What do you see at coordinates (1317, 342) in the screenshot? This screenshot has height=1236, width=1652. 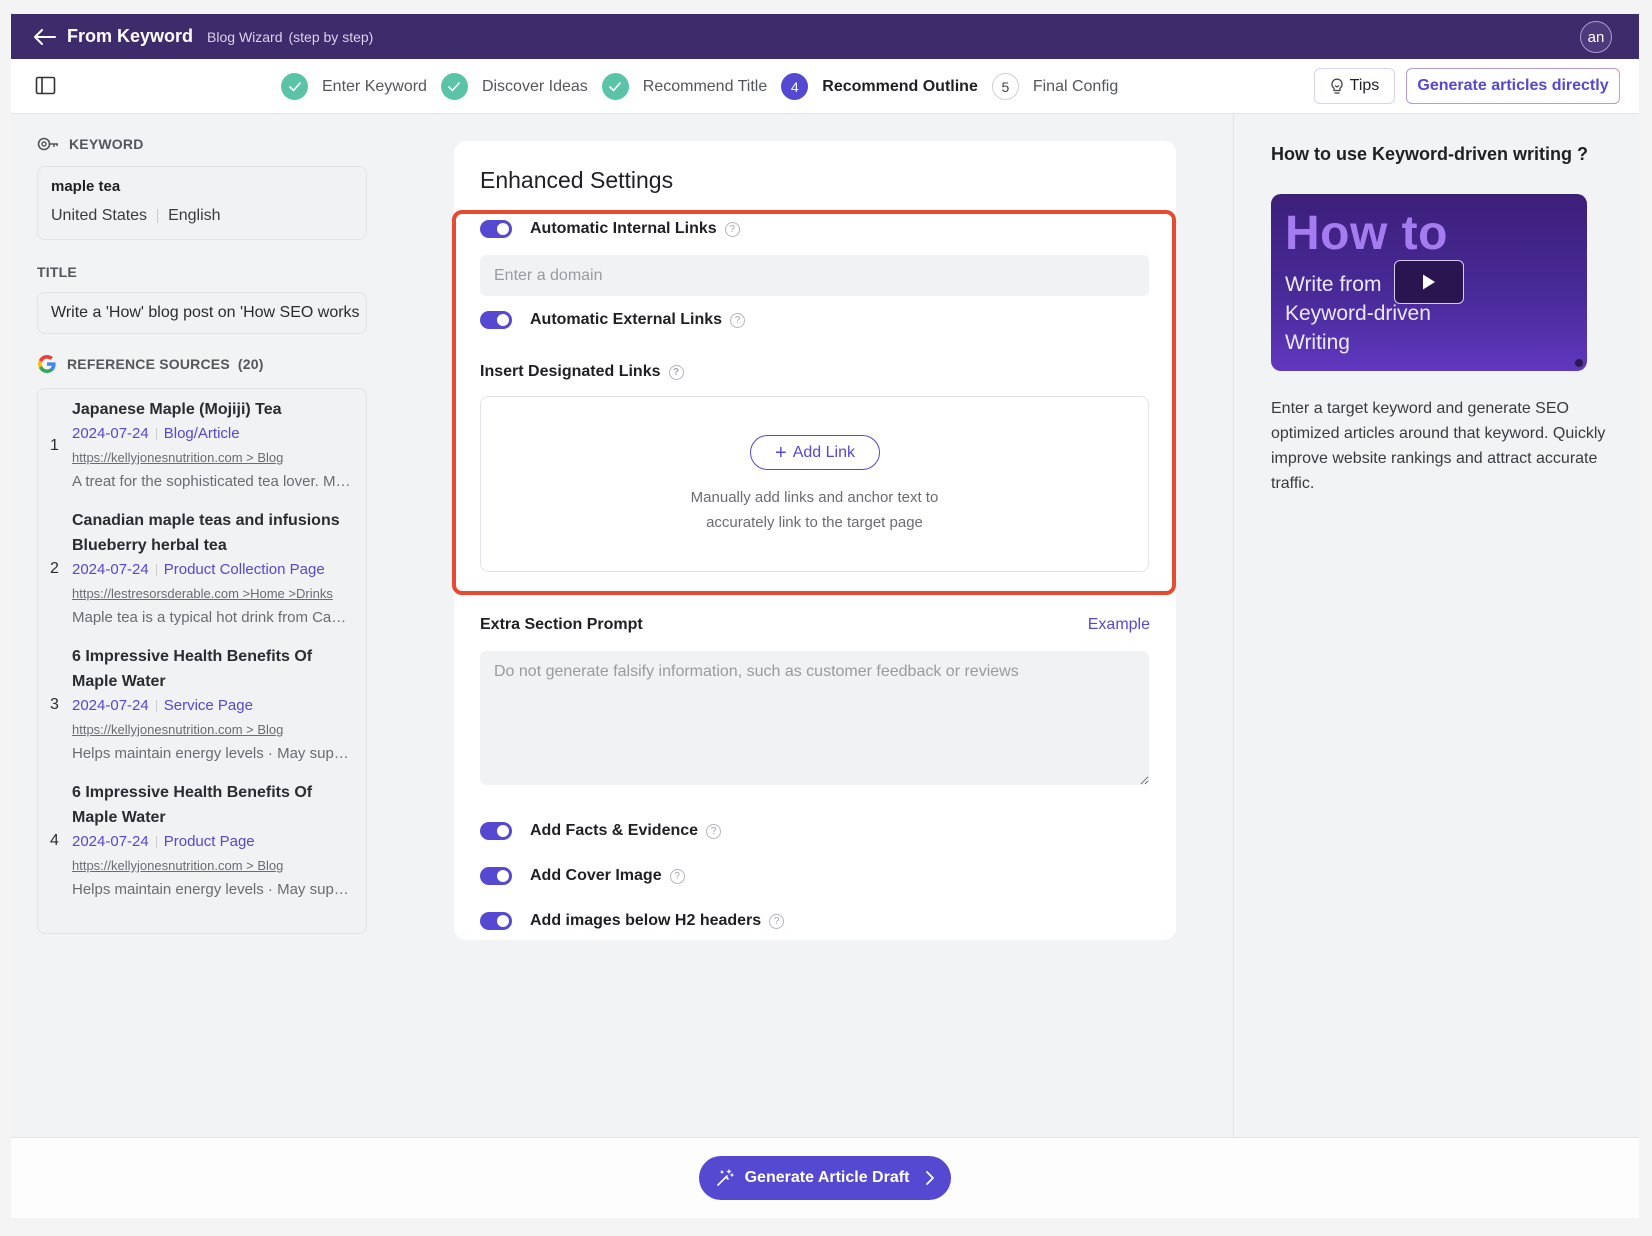 I see `video-line: Writing` at bounding box center [1317, 342].